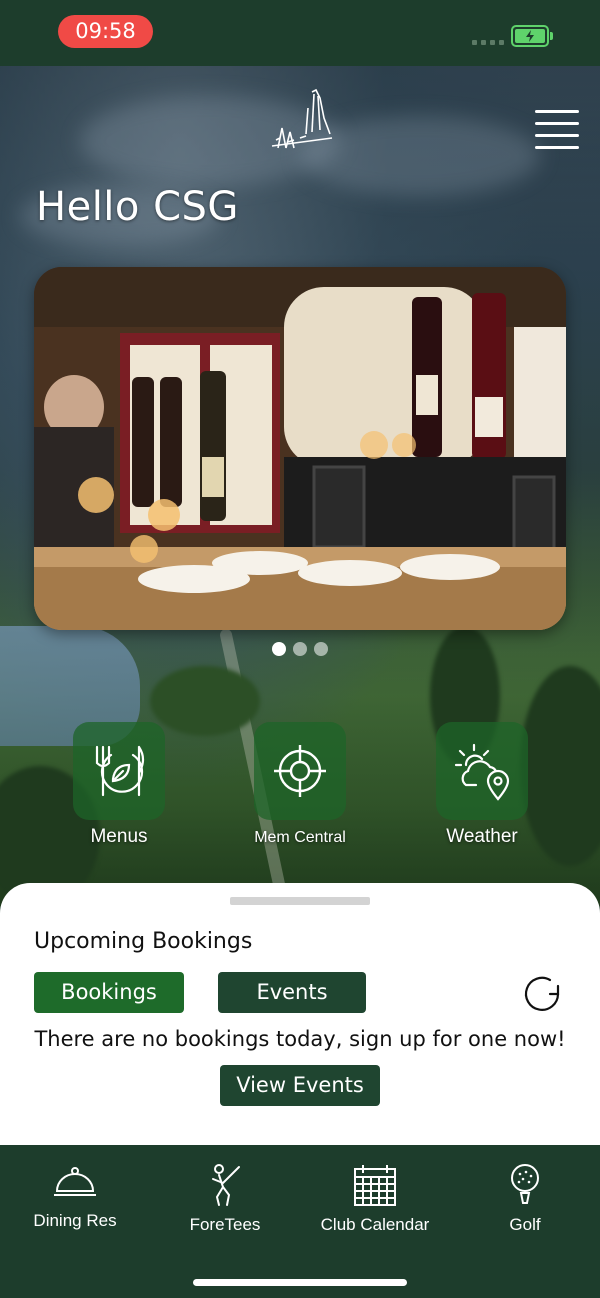  Describe the element at coordinates (300, 901) in the screenshot. I see `sheet-drag-handle` at that location.